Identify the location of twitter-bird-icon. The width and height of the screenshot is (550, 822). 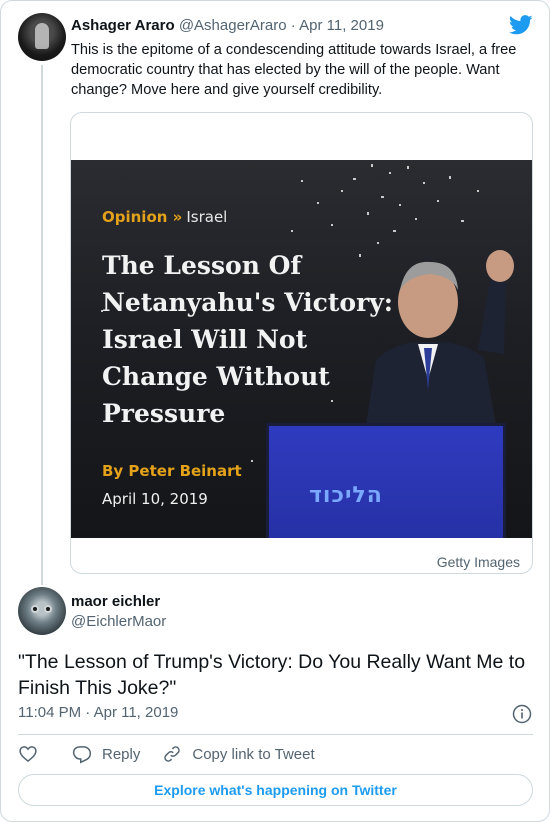
(521, 25).